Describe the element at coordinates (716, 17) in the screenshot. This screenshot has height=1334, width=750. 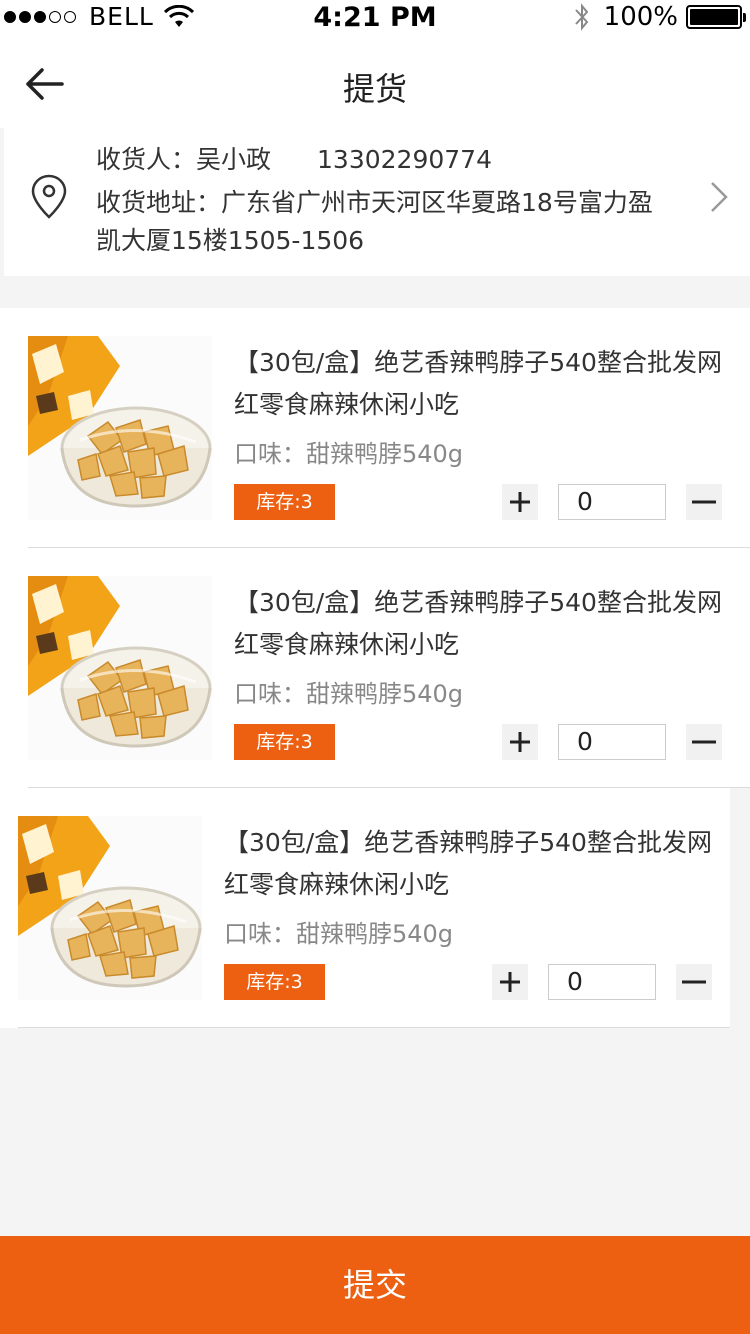
I see `battery-icon` at that location.